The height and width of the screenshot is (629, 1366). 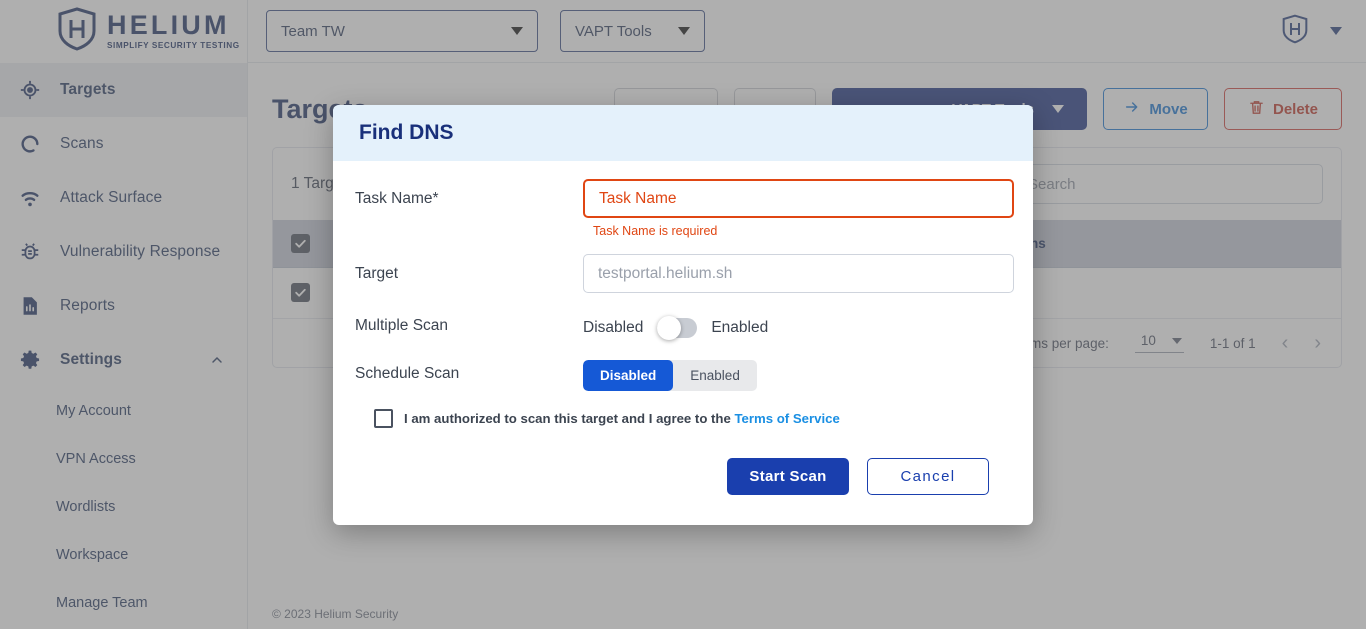 What do you see at coordinates (407, 373) in the screenshot?
I see `schedule-scan-label: Schedule Scan` at bounding box center [407, 373].